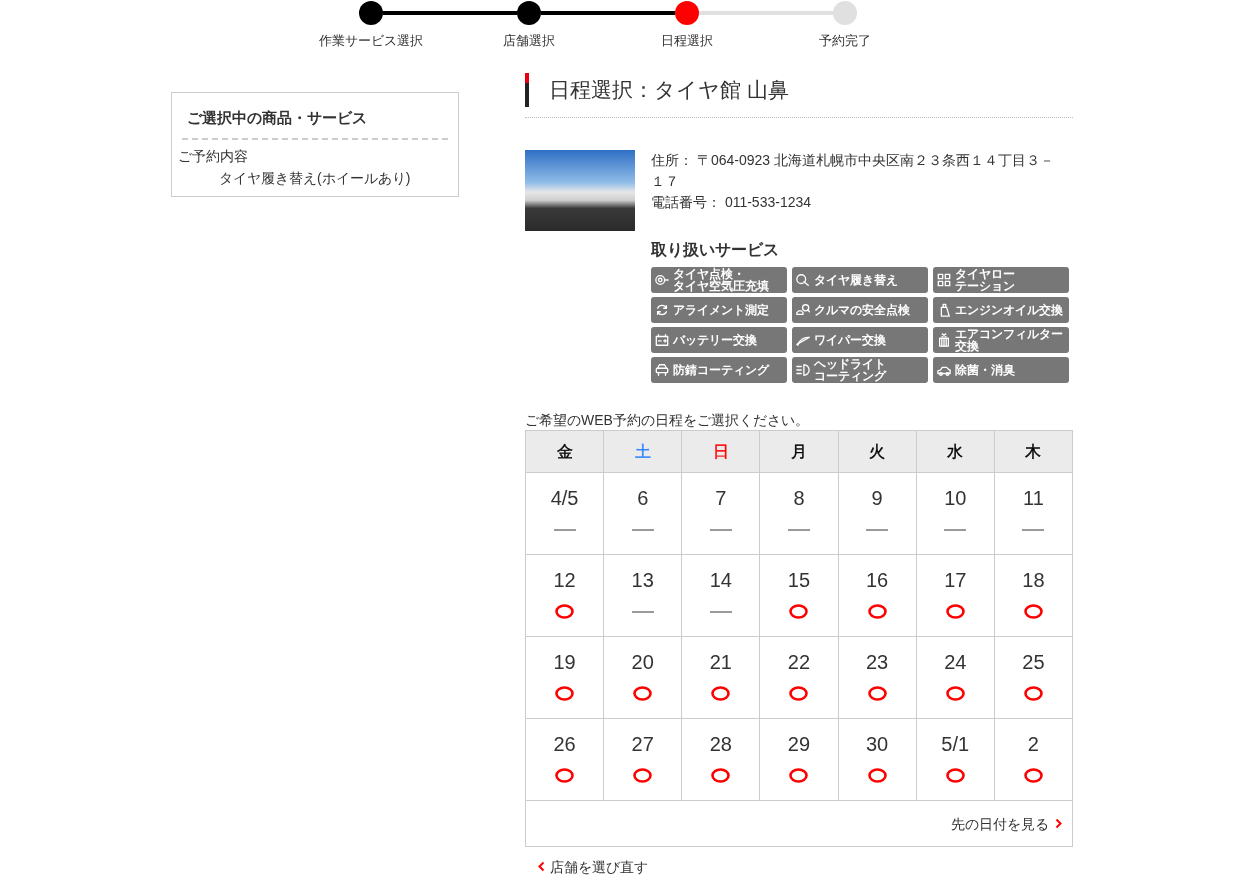 The height and width of the screenshot is (892, 1238). Describe the element at coordinates (845, 41) in the screenshot. I see `step-label: 予約完了` at that location.